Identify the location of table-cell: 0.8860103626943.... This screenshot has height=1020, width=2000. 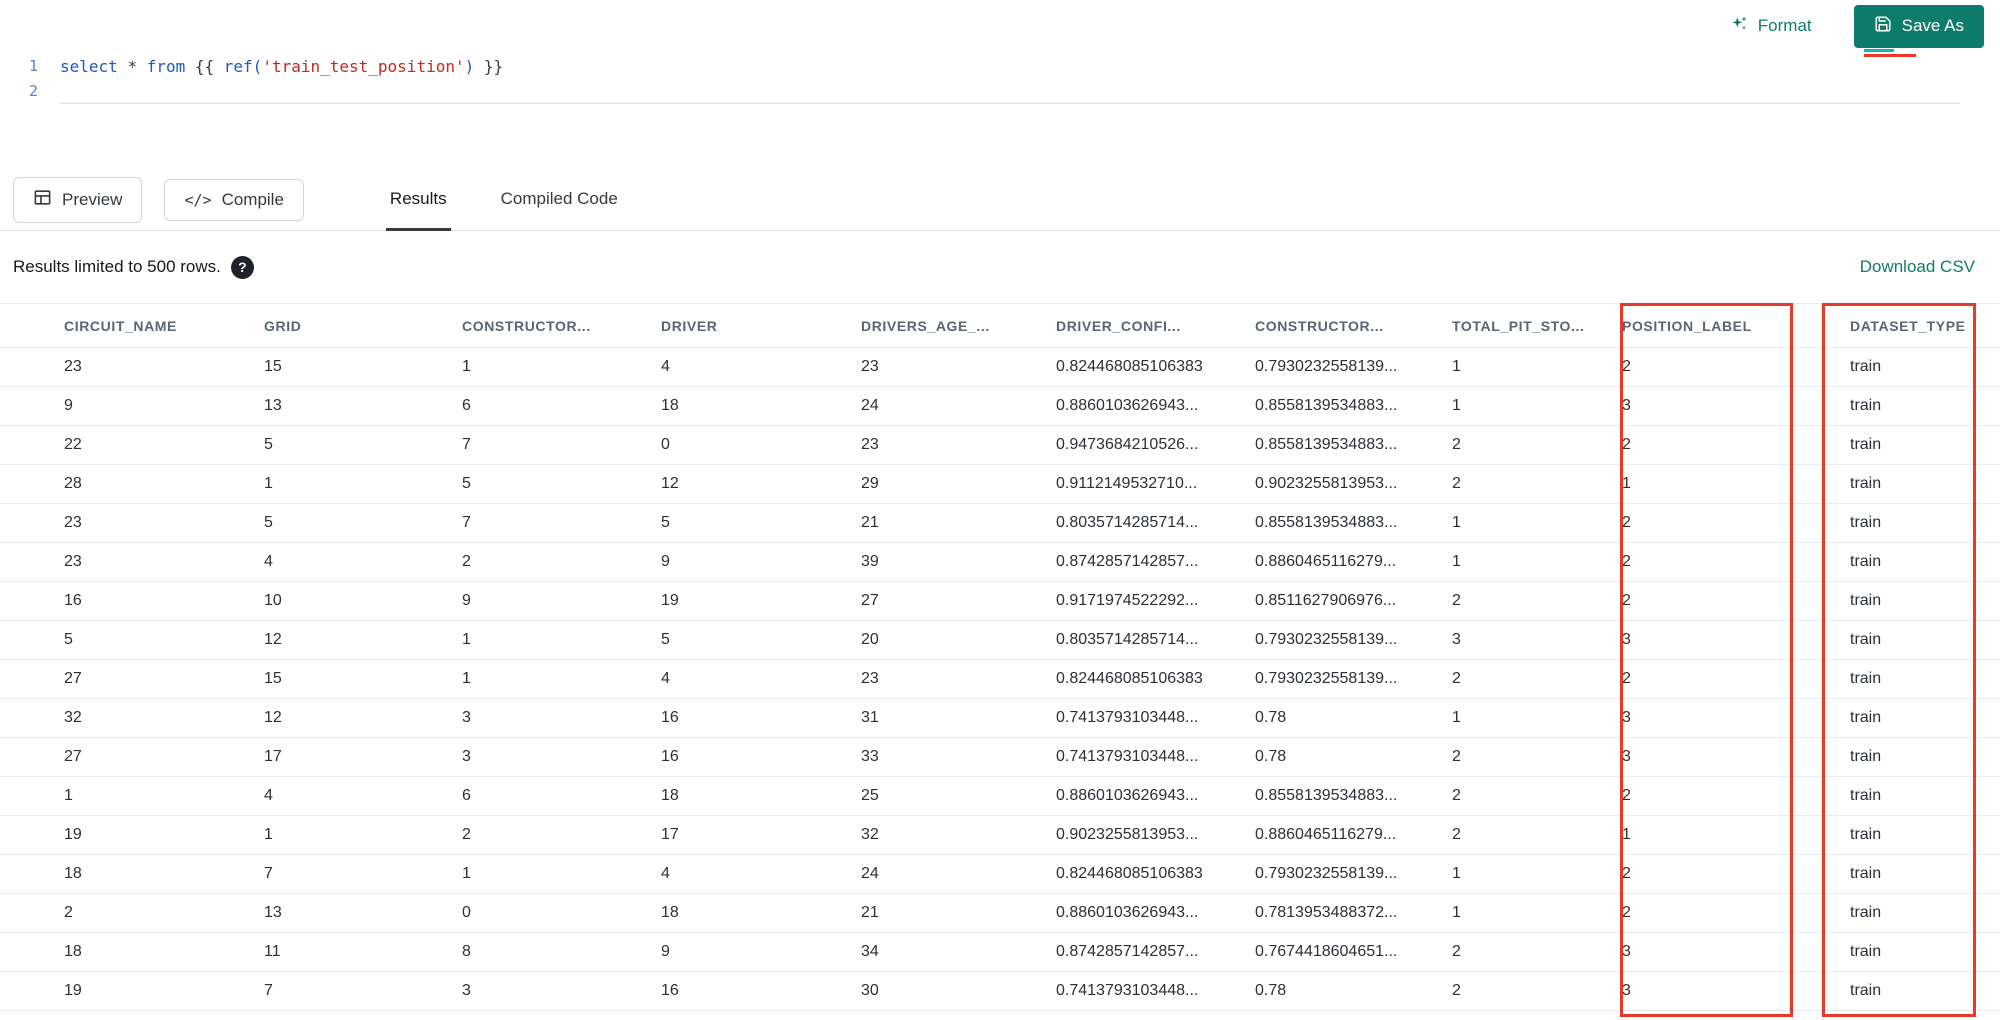
(1155, 913).